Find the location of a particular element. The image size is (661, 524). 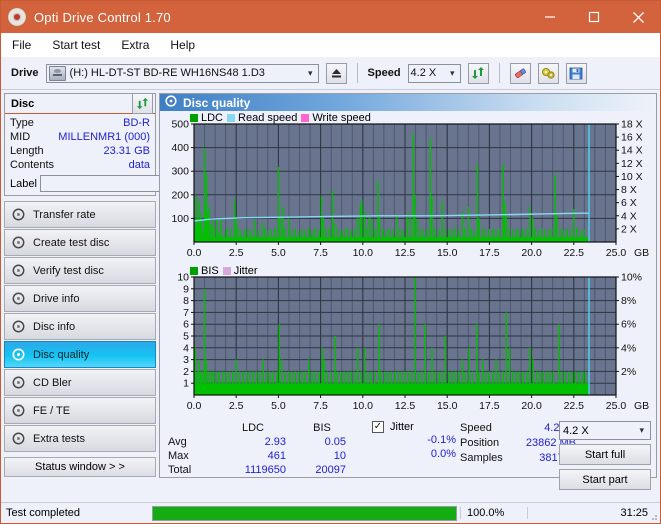

disc-box-title: Disc is located at coordinates (23, 103).